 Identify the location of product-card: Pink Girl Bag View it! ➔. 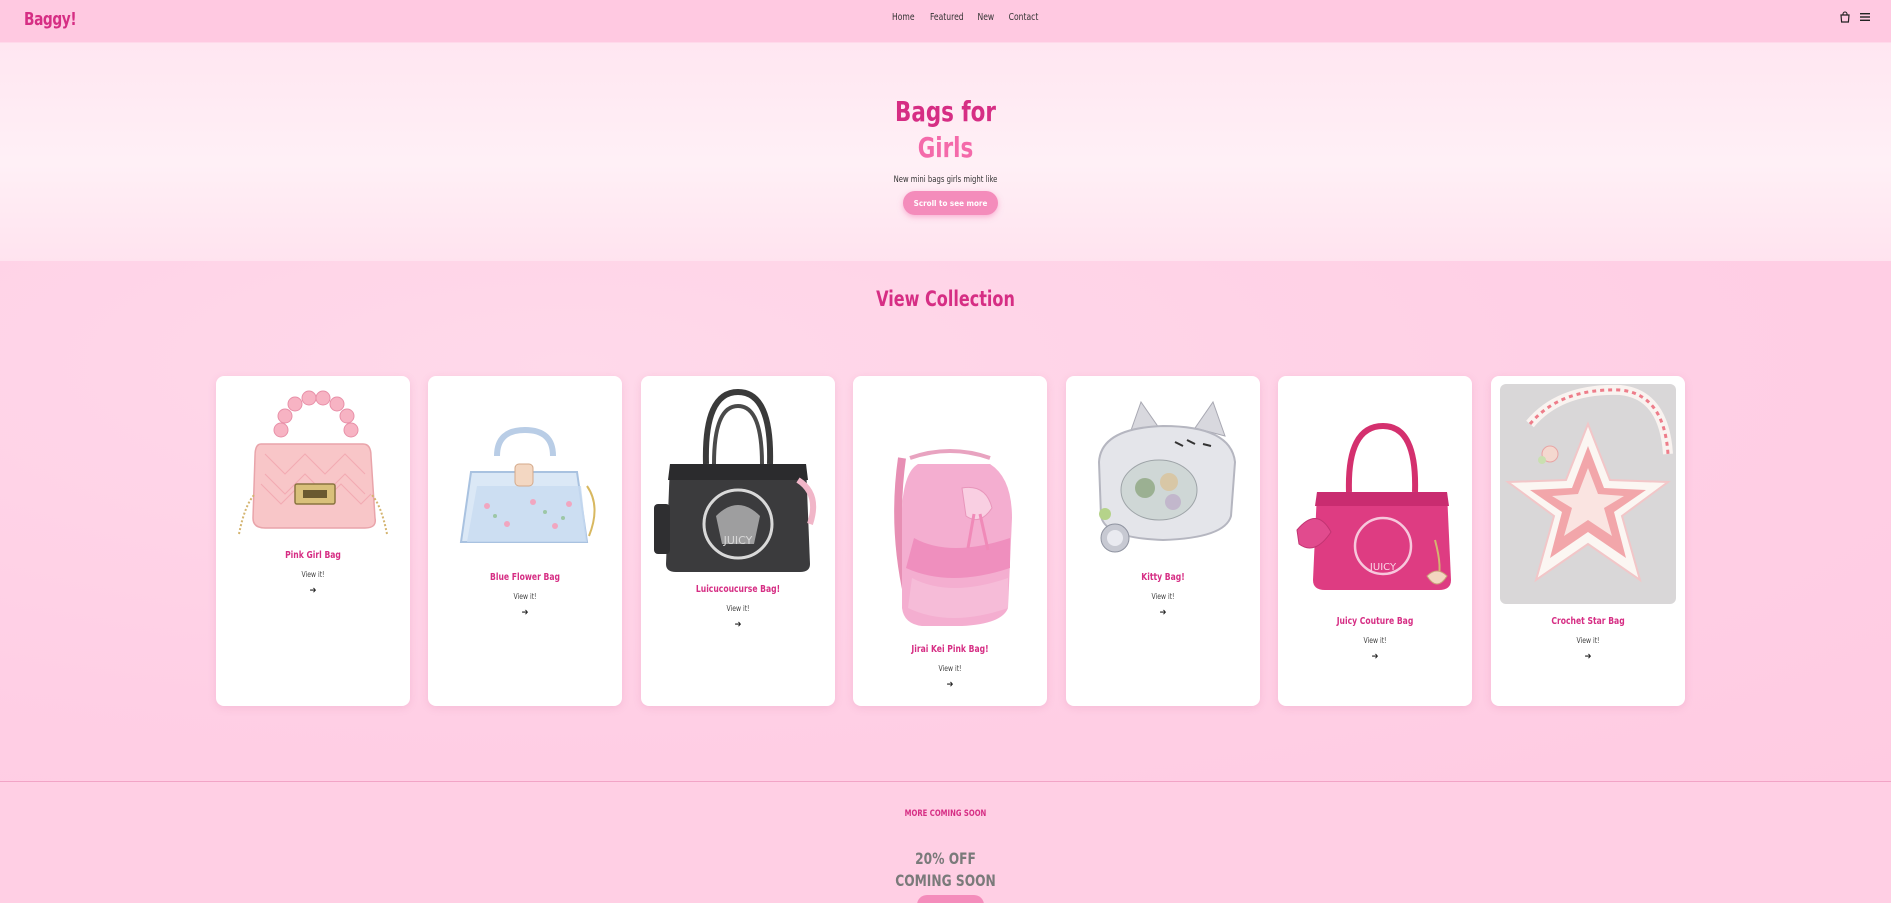
(313, 541).